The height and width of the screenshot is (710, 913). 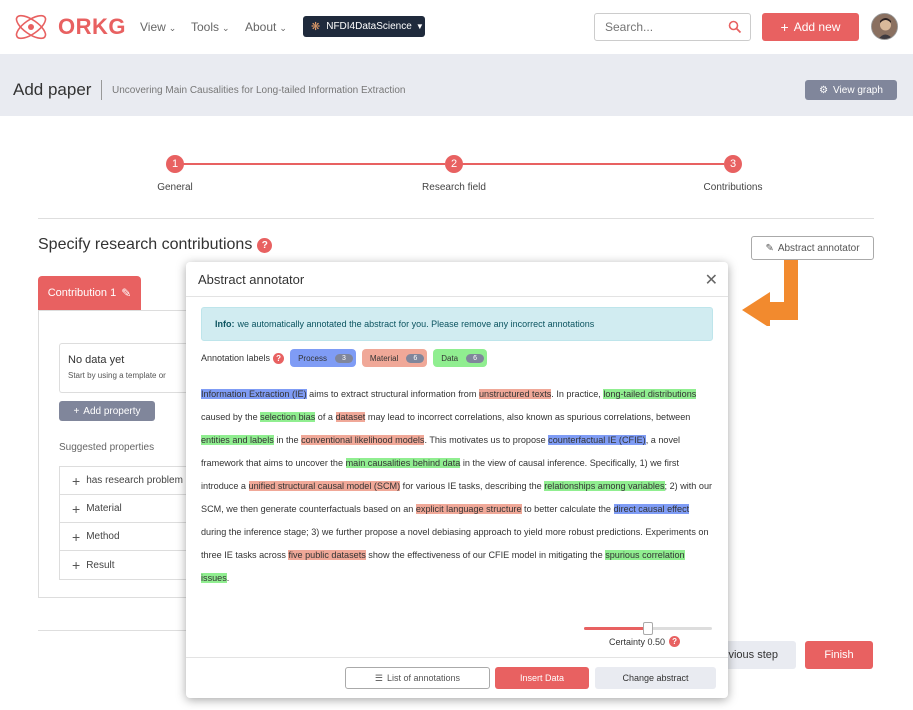 What do you see at coordinates (419, 26) in the screenshot?
I see `chevron-down-icon: ▼` at bounding box center [419, 26].